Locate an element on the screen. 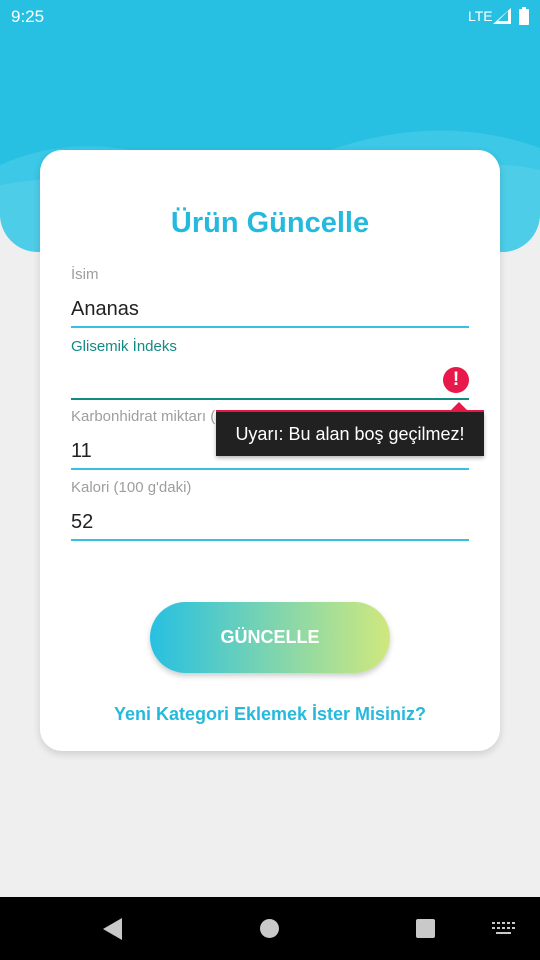  calorie-input: 52 is located at coordinates (82, 522).